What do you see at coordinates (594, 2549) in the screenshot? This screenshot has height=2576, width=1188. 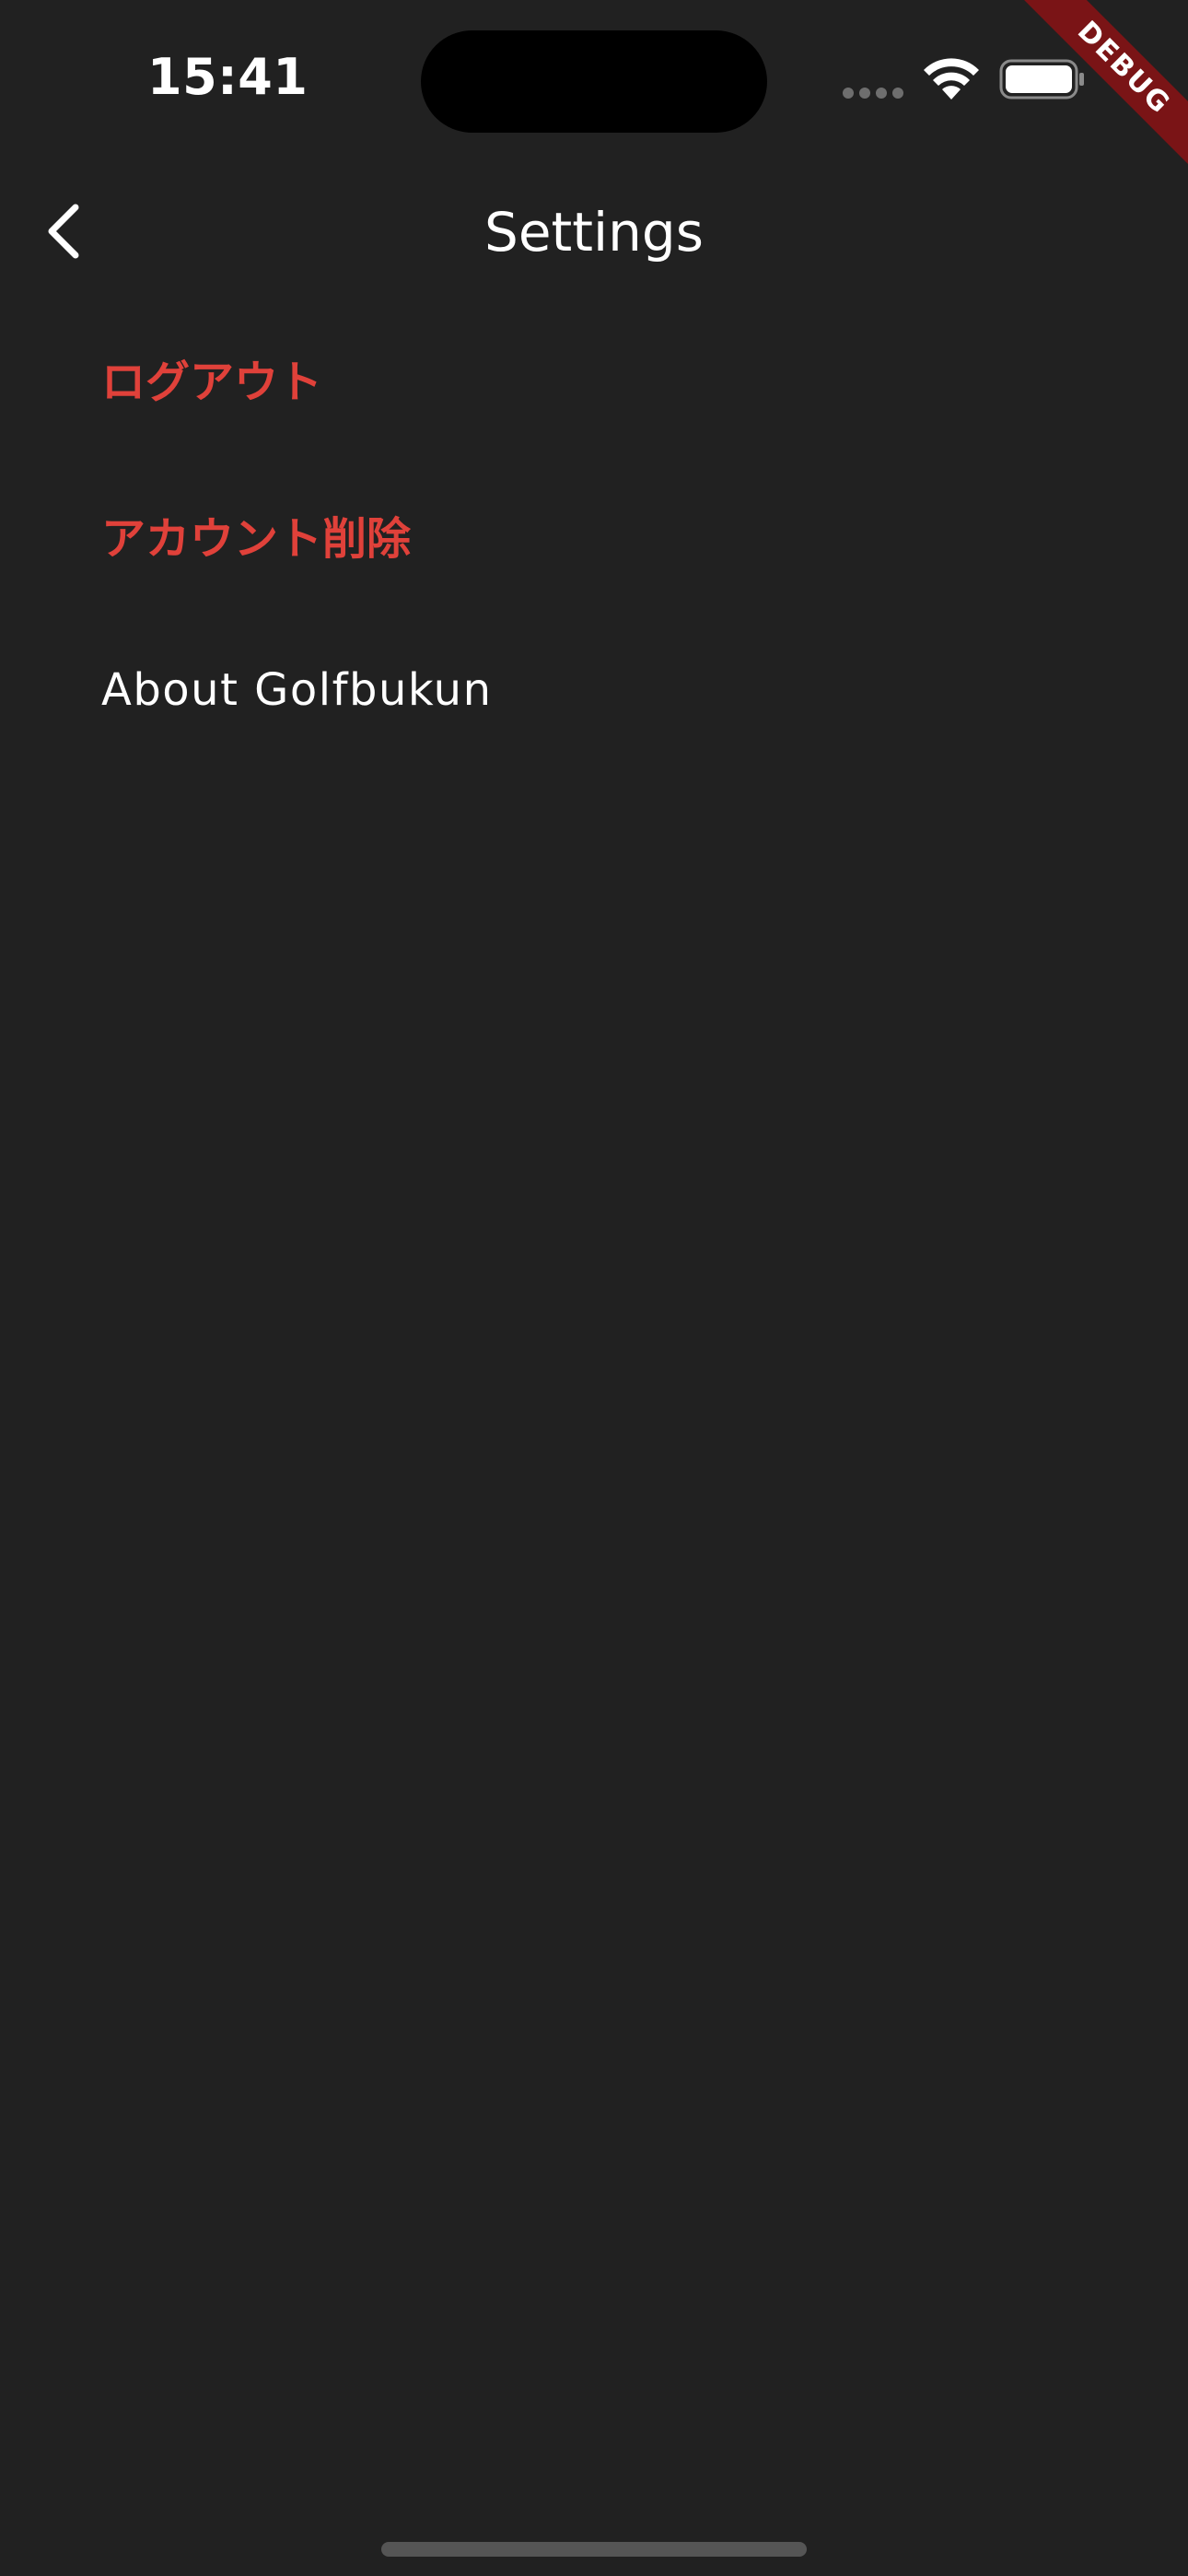 I see `home-indicator` at bounding box center [594, 2549].